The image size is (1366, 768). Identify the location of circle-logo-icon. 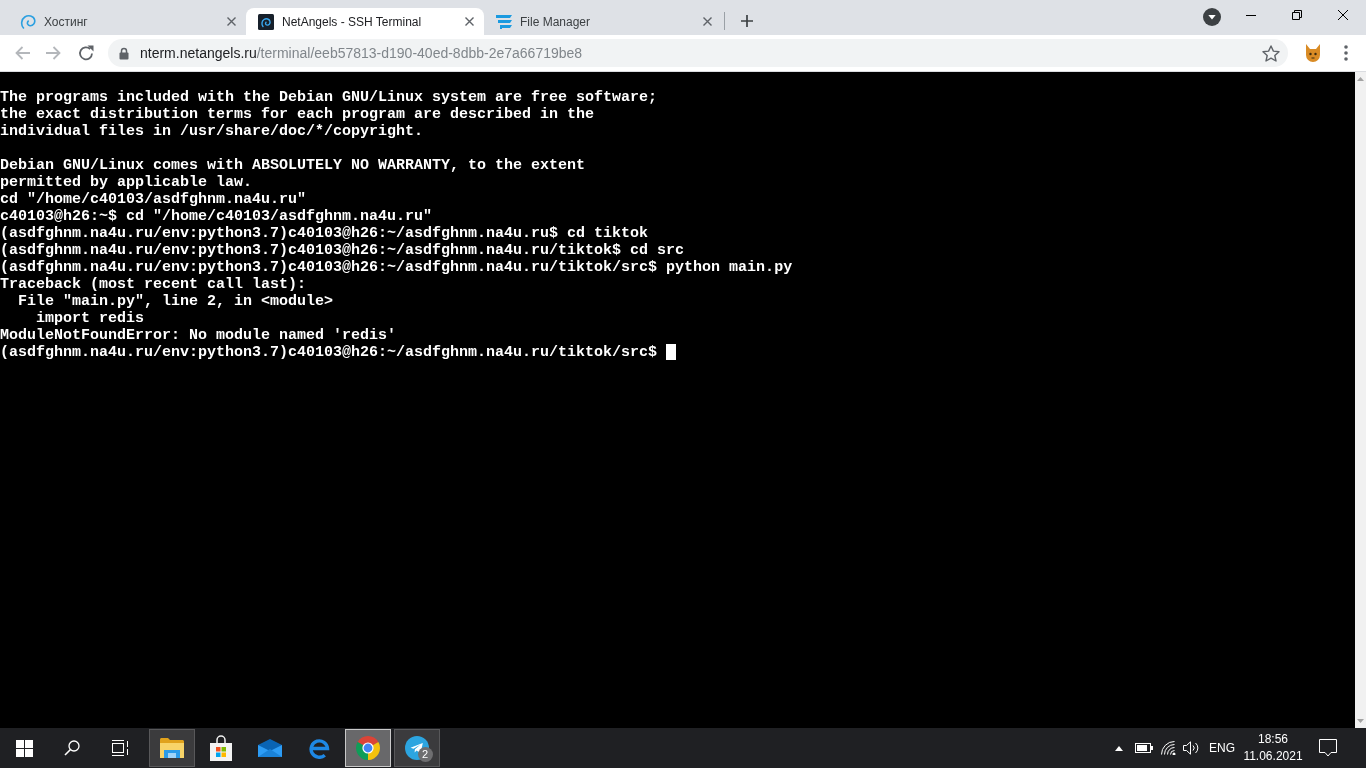
(367, 748).